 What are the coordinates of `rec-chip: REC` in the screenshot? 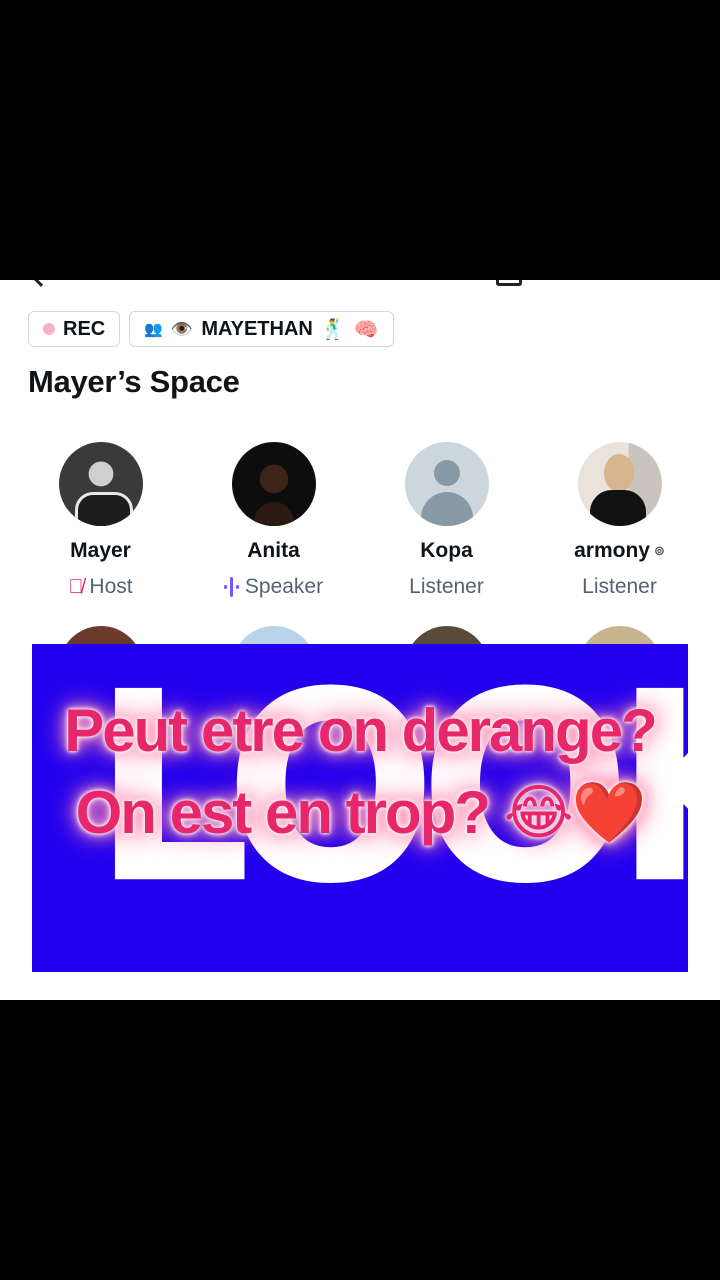 It's located at (74, 329).